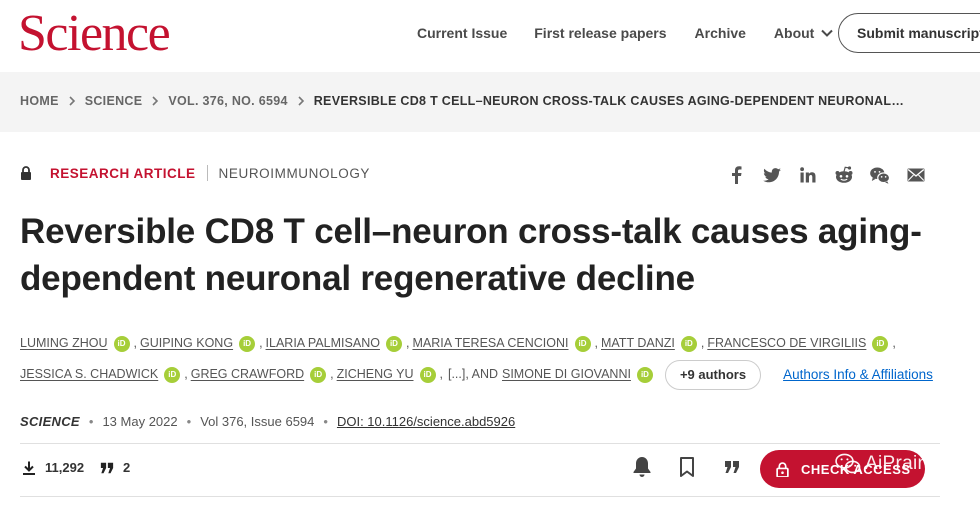 The image size is (980, 507). Describe the element at coordinates (736, 175) in the screenshot. I see `facebook-icon` at that location.